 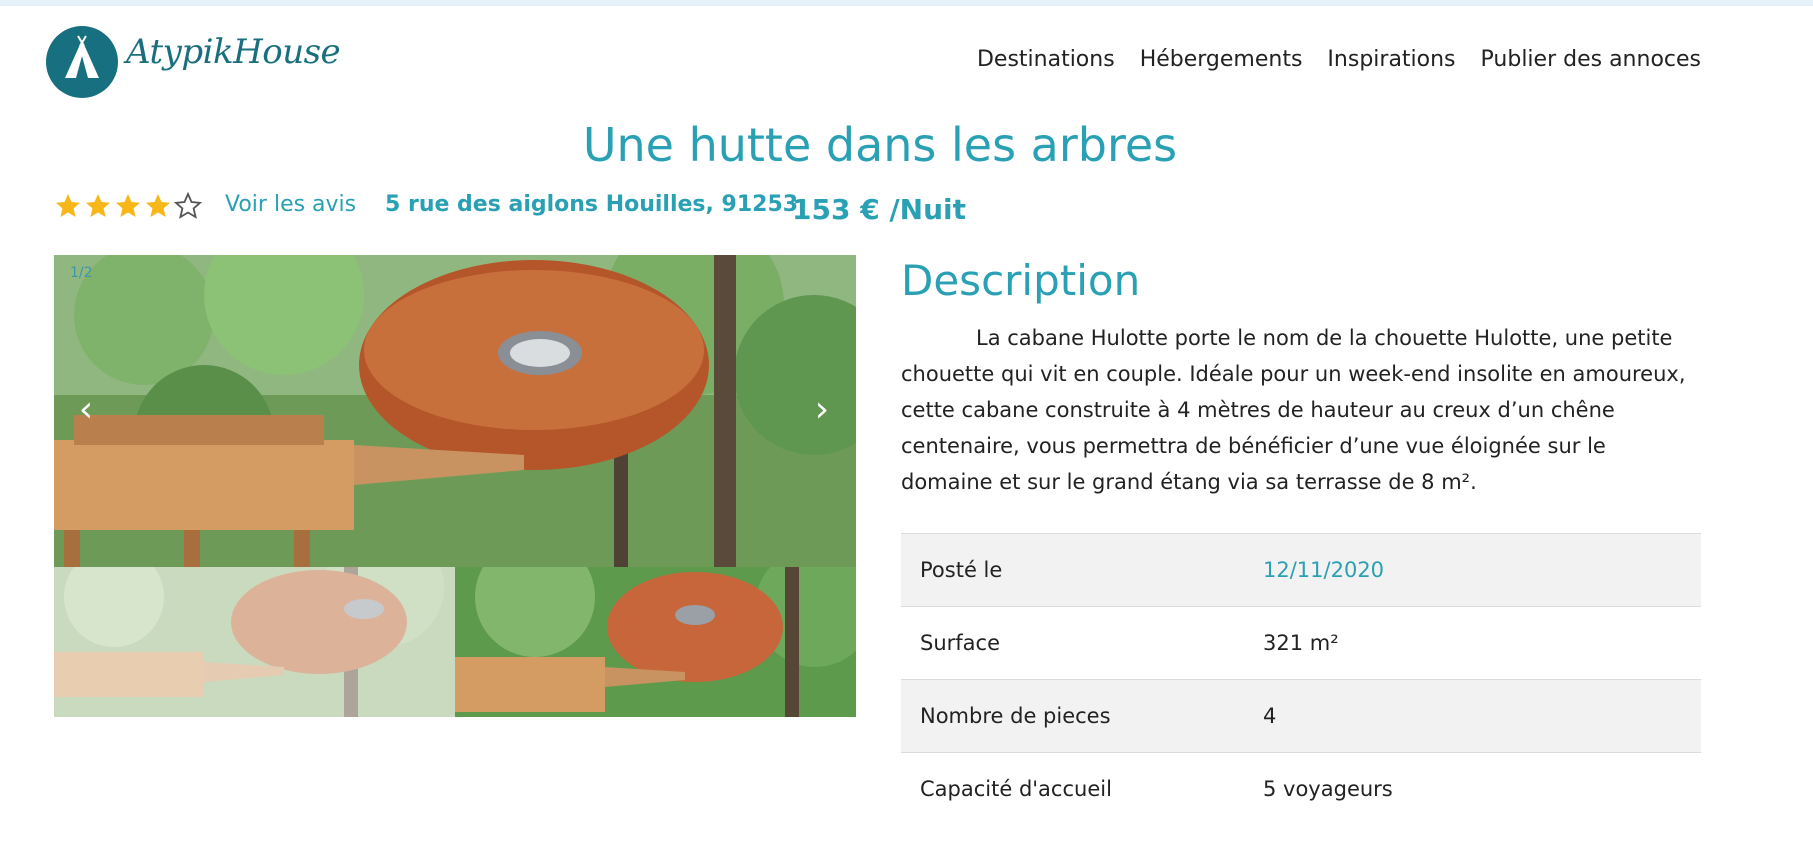 What do you see at coordinates (290, 204) in the screenshot?
I see `reviews-link: Voir les avis` at bounding box center [290, 204].